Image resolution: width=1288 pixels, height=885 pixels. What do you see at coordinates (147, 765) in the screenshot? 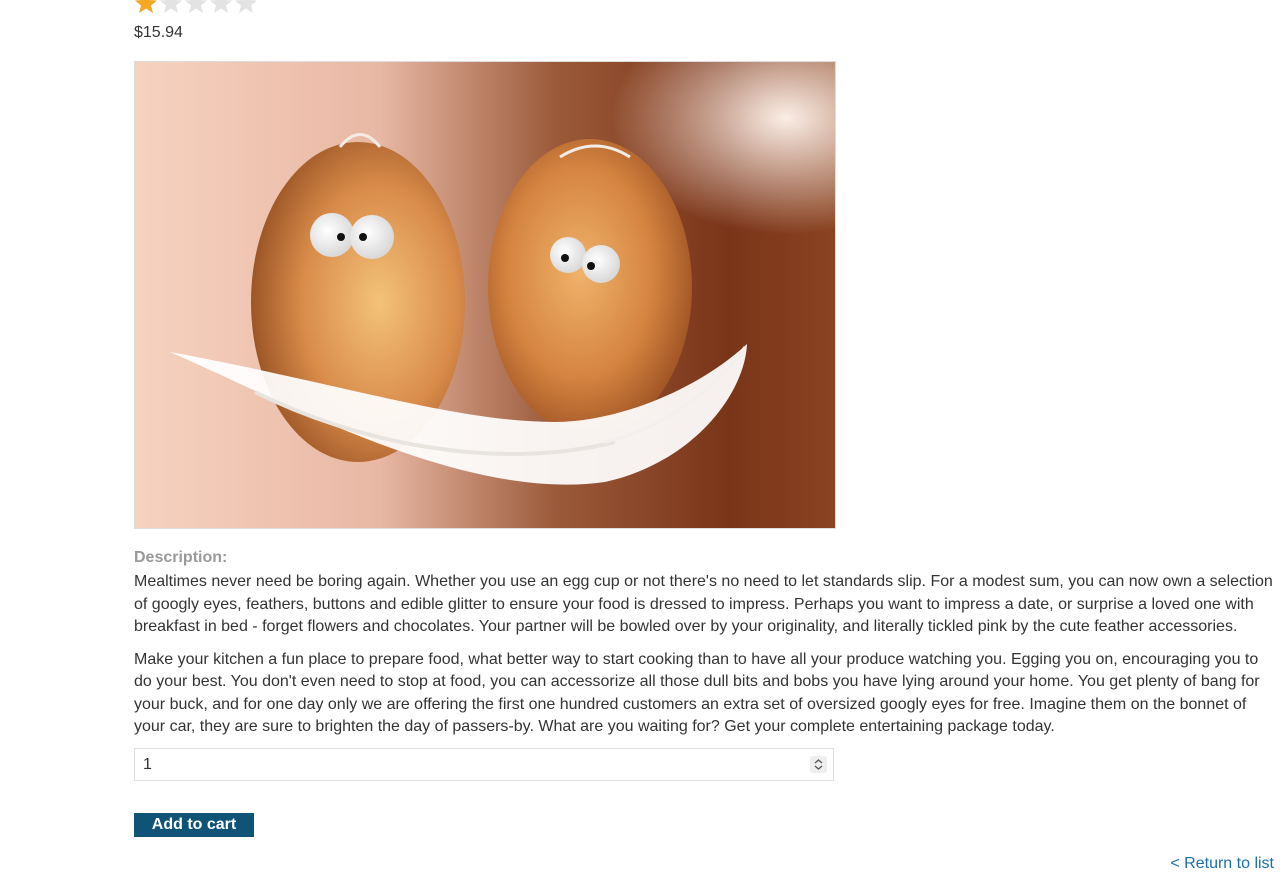
I see `quantity-value: 1` at bounding box center [147, 765].